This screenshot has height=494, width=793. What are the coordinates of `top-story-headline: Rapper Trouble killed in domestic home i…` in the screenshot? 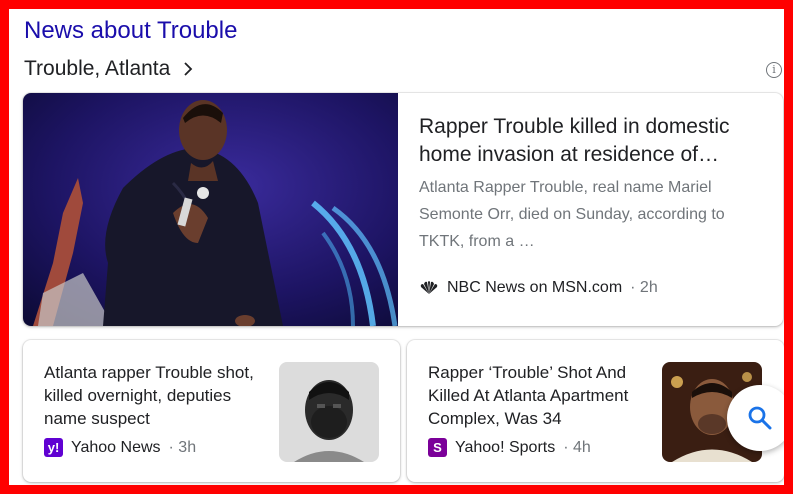 It's located at (594, 141).